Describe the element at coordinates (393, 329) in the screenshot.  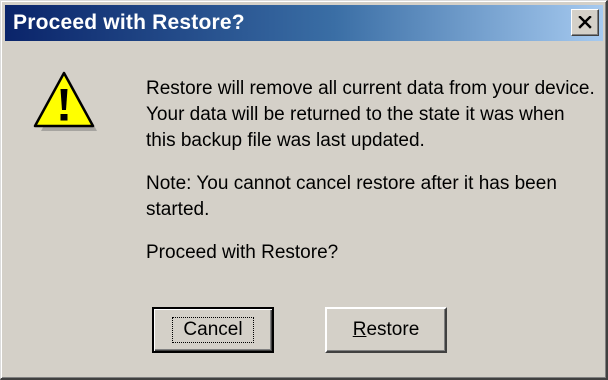
I see `restore-label-rest: estore` at that location.